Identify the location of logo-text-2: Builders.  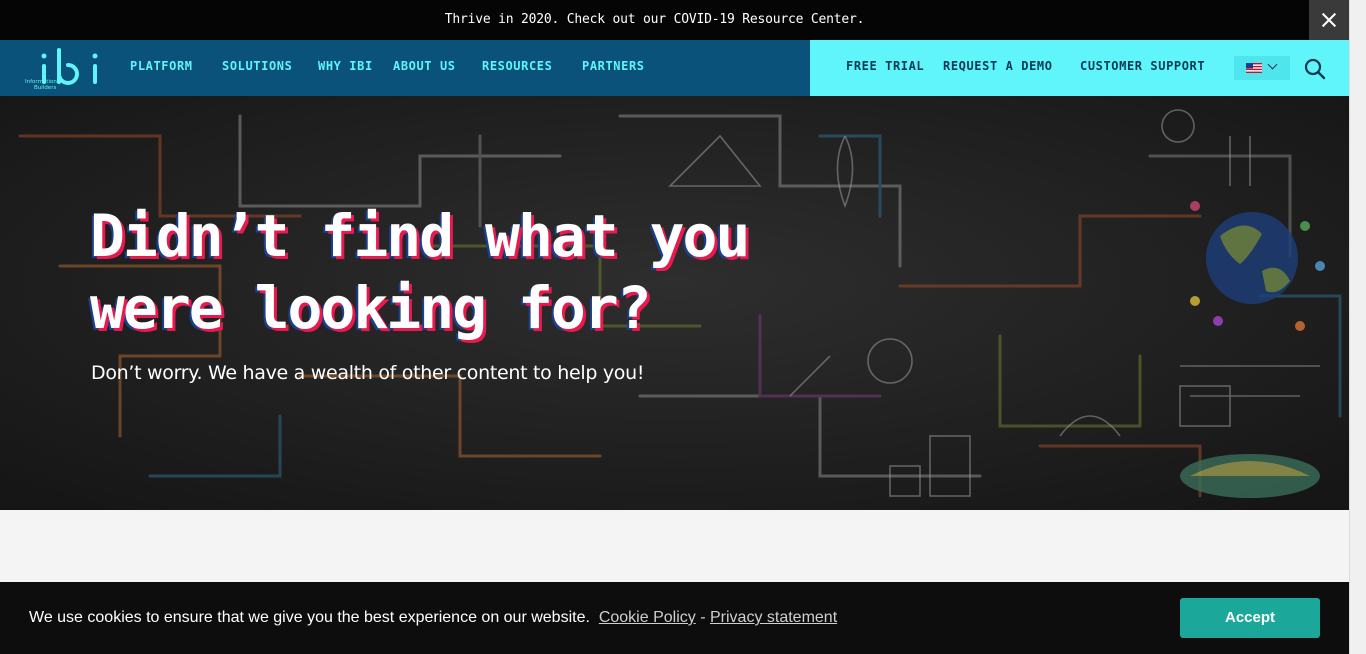
(45, 88).